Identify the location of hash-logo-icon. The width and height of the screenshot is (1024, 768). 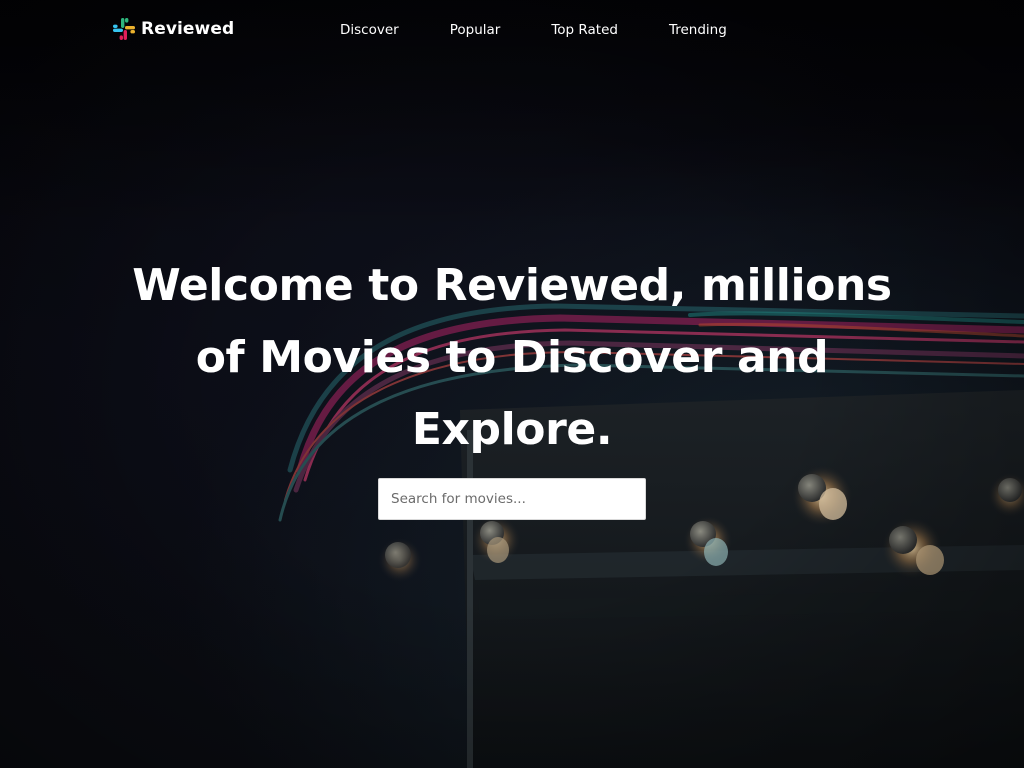
(124, 29).